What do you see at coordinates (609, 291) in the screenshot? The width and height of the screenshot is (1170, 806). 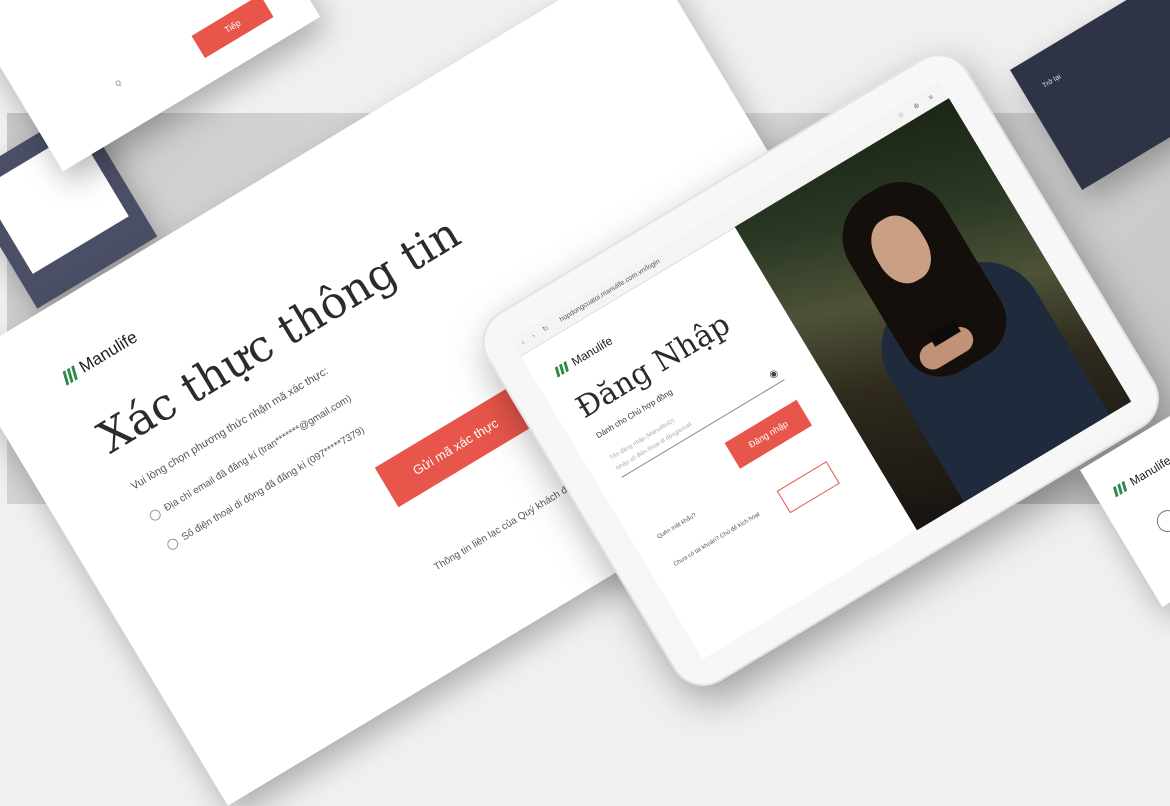 I see `address-bar: hopdongcuatoi.manulife.com.vn/login` at bounding box center [609, 291].